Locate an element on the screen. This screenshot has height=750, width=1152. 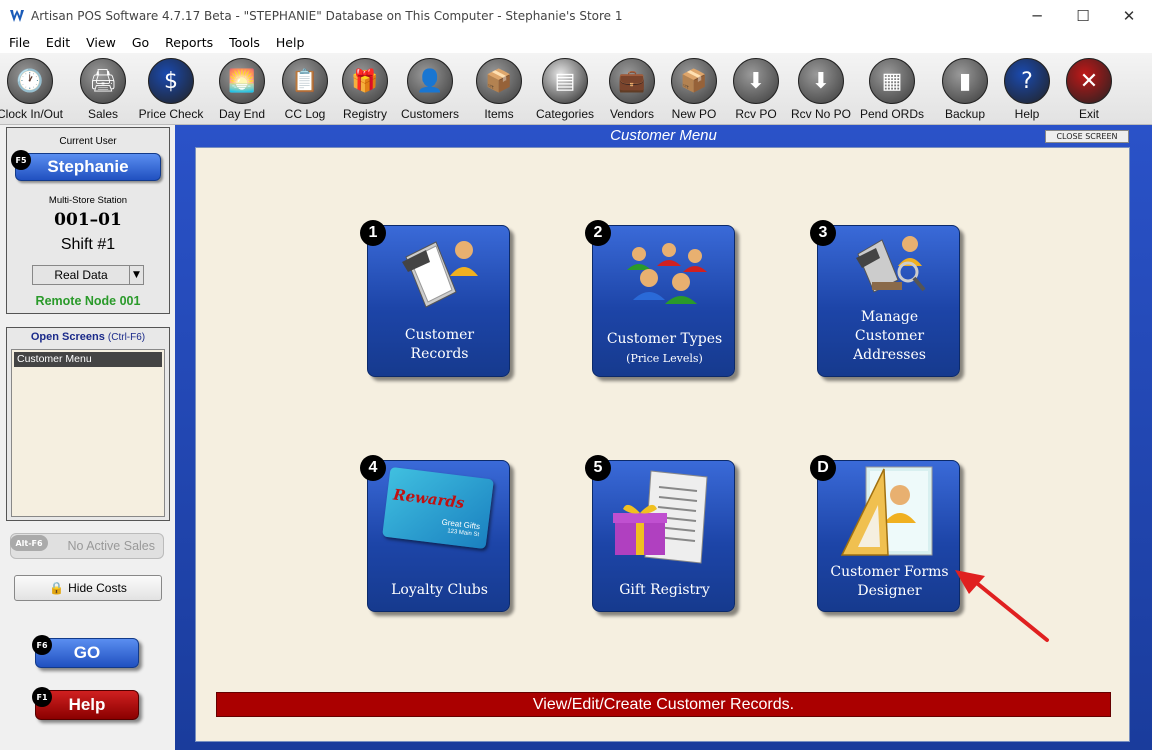
toolbar-label: Pend ORDs is located at coordinates (892, 114).